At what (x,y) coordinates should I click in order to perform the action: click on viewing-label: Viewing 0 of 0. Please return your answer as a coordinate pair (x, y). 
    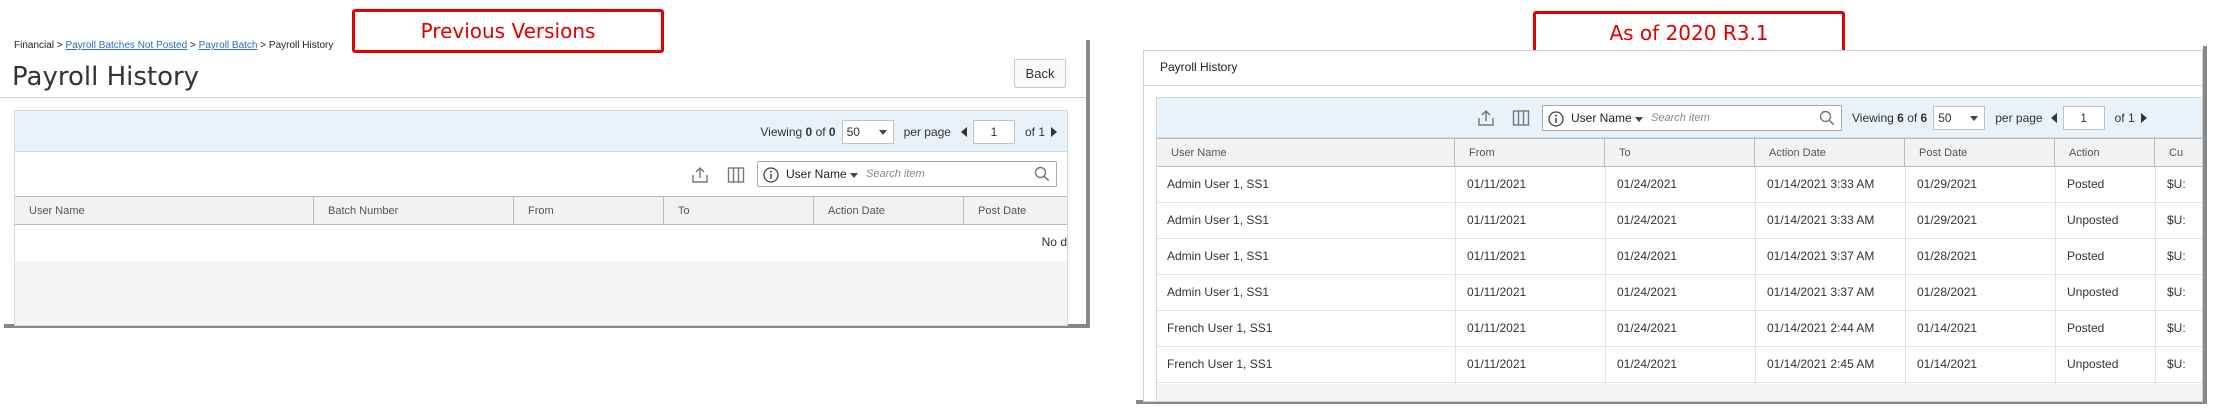
    Looking at the image, I should click on (798, 132).